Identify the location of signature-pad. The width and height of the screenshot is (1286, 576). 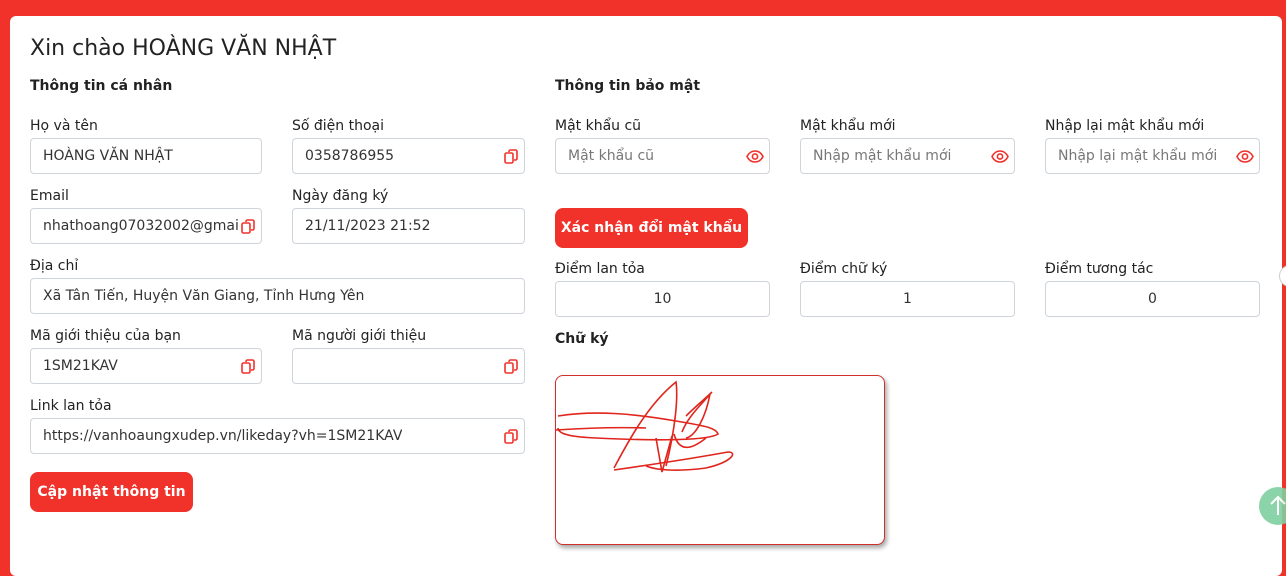
(720, 460).